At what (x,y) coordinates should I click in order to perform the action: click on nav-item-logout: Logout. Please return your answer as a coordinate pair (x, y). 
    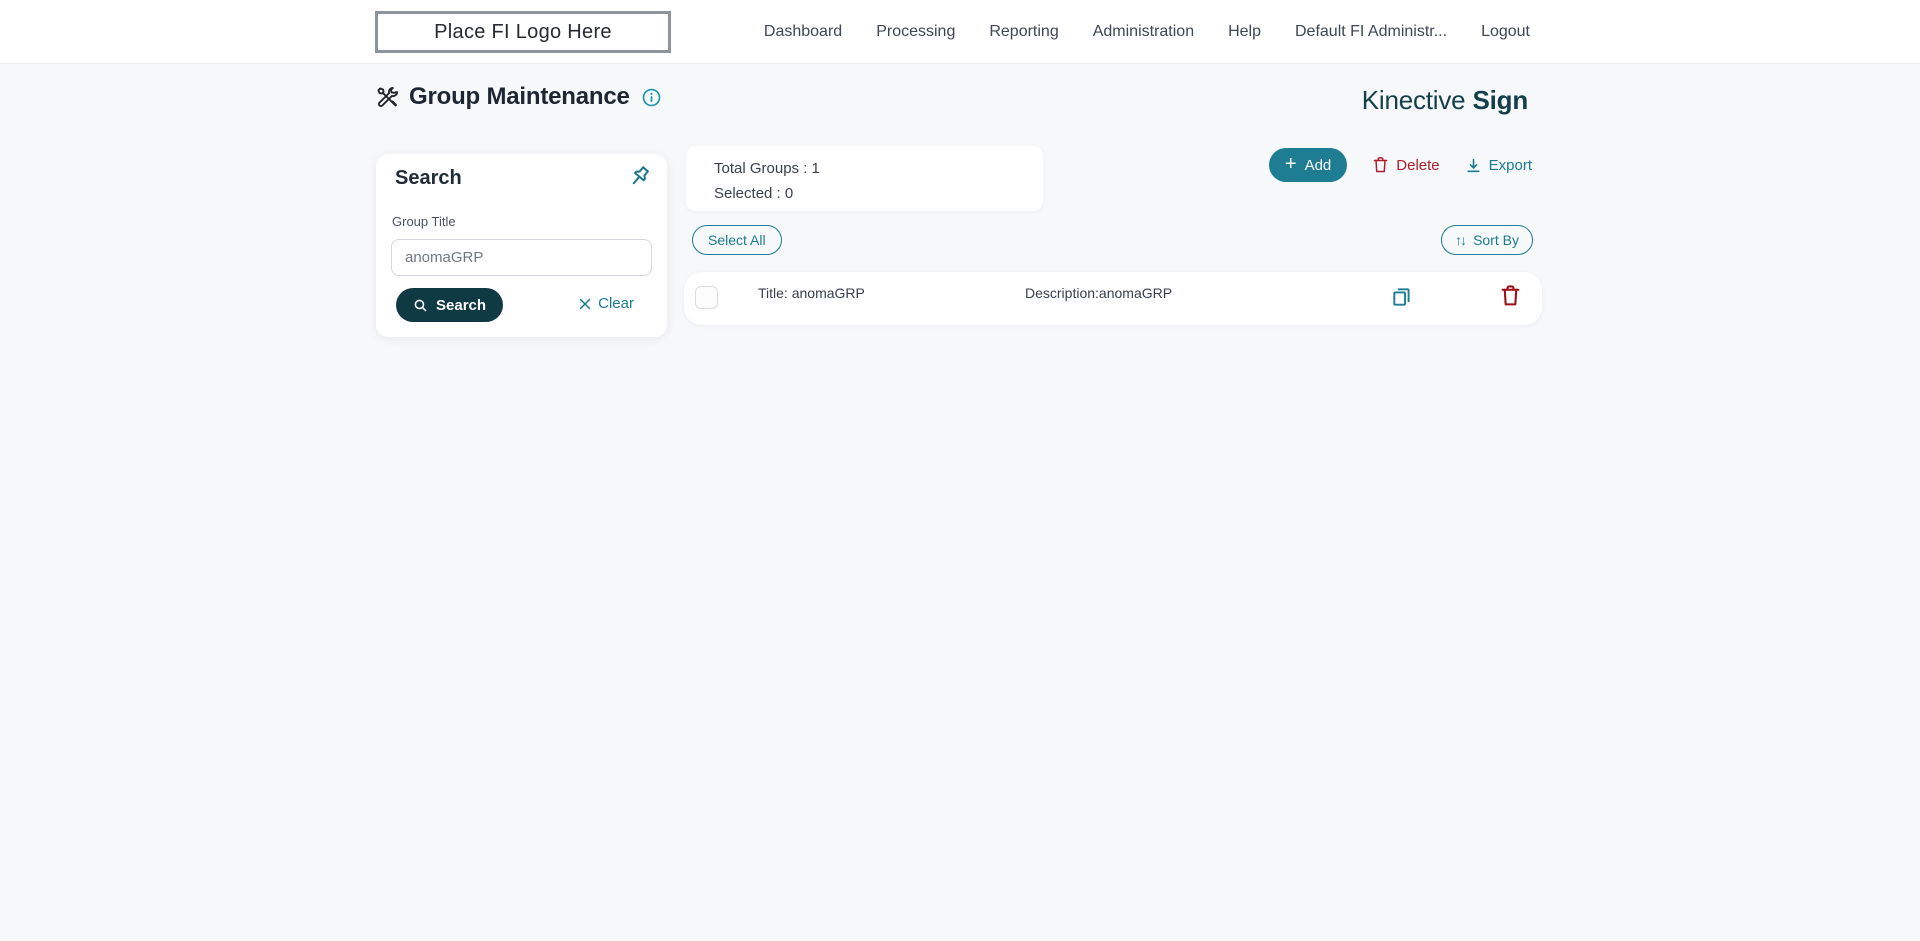
    Looking at the image, I should click on (1505, 32).